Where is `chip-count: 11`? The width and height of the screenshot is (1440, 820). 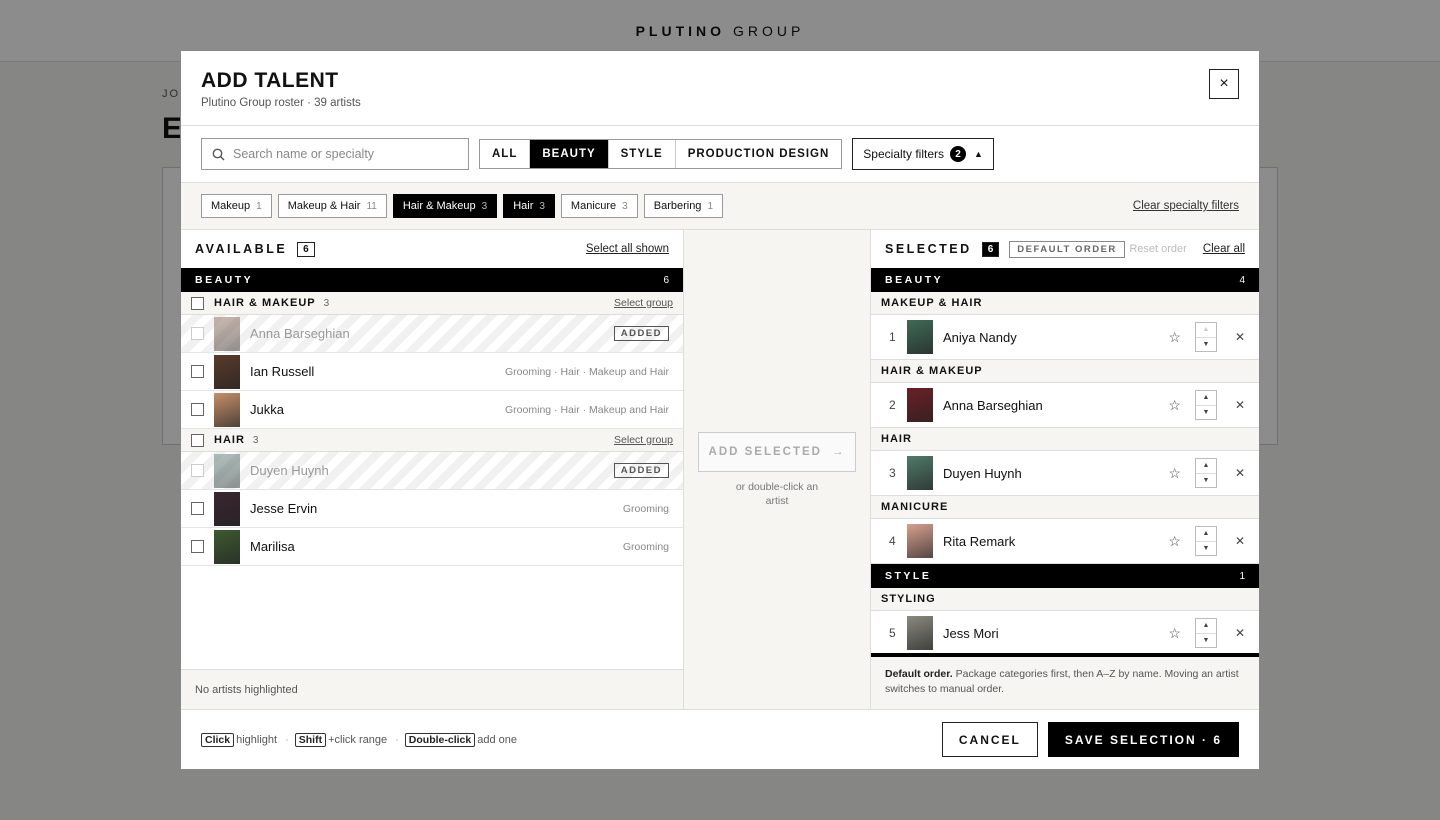 chip-count: 11 is located at coordinates (371, 206).